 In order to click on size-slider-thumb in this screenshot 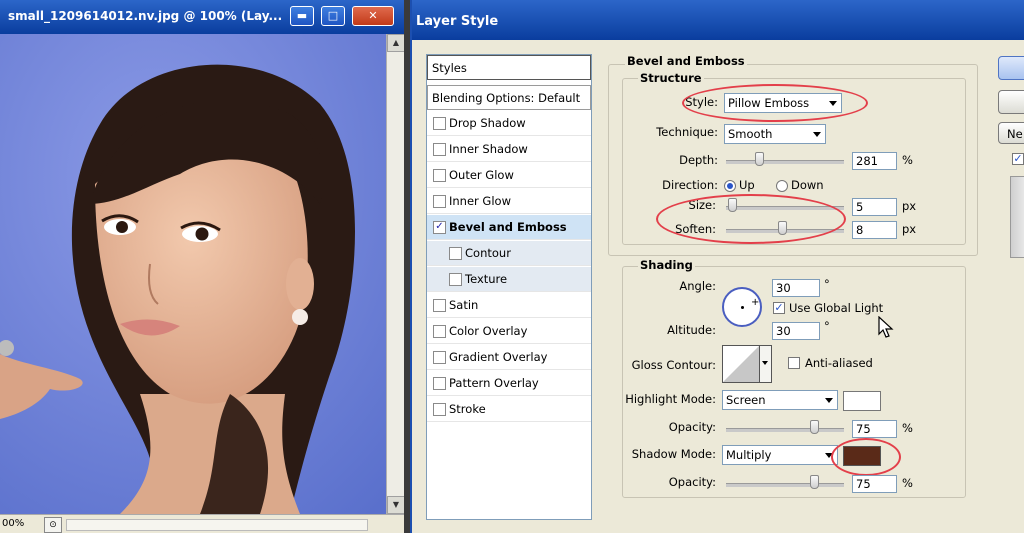, I will do `click(732, 205)`.